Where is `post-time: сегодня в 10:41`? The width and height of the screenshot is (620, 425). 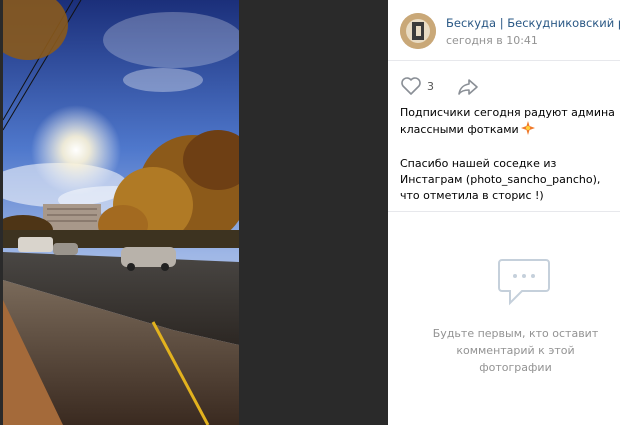
post-time: сегодня в 10:41 is located at coordinates (492, 40).